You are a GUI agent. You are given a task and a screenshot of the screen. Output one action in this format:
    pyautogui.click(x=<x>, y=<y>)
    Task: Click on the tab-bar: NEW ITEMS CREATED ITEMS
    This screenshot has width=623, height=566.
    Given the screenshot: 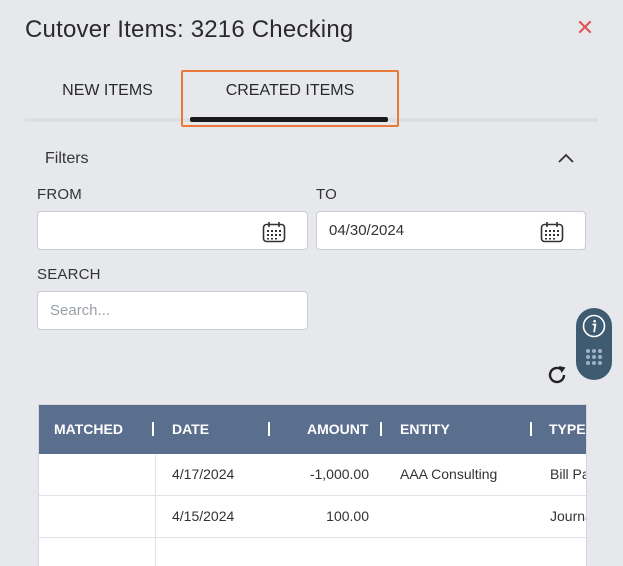 What is the action you would take?
    pyautogui.click(x=311, y=96)
    